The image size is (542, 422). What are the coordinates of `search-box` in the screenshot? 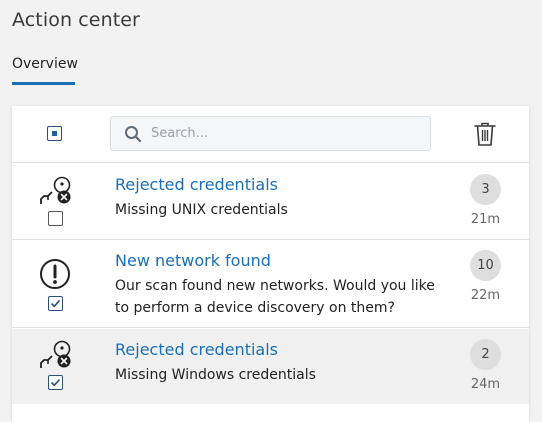 It's located at (270, 133).